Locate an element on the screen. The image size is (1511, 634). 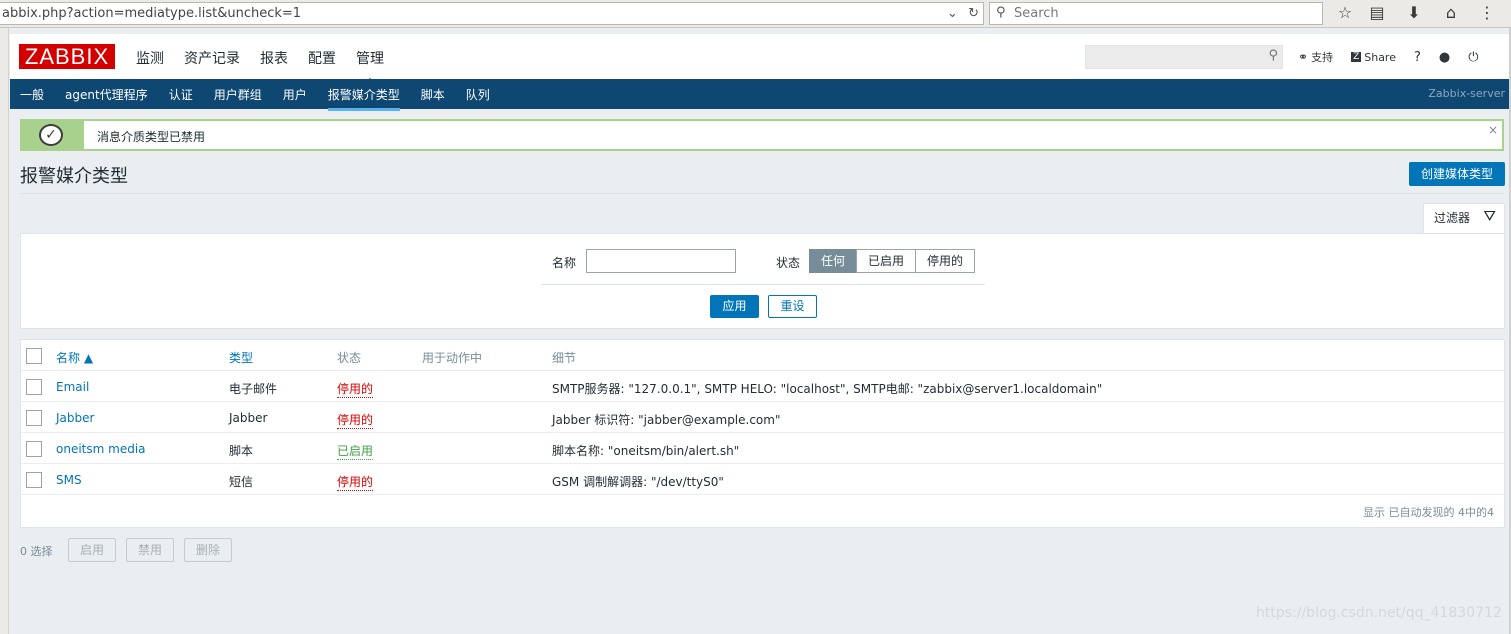
help-icon: ? is located at coordinates (1417, 57).